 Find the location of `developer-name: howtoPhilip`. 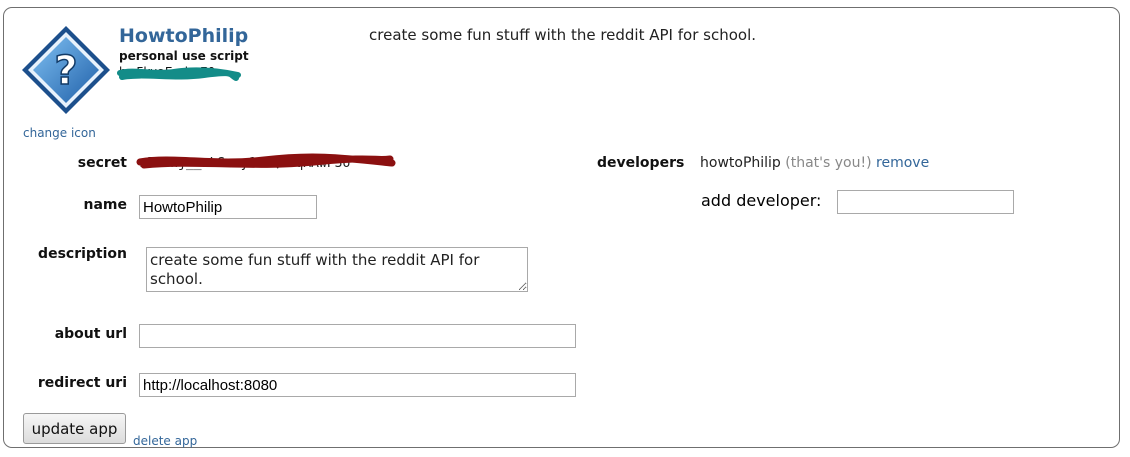

developer-name: howtoPhilip is located at coordinates (740, 163).